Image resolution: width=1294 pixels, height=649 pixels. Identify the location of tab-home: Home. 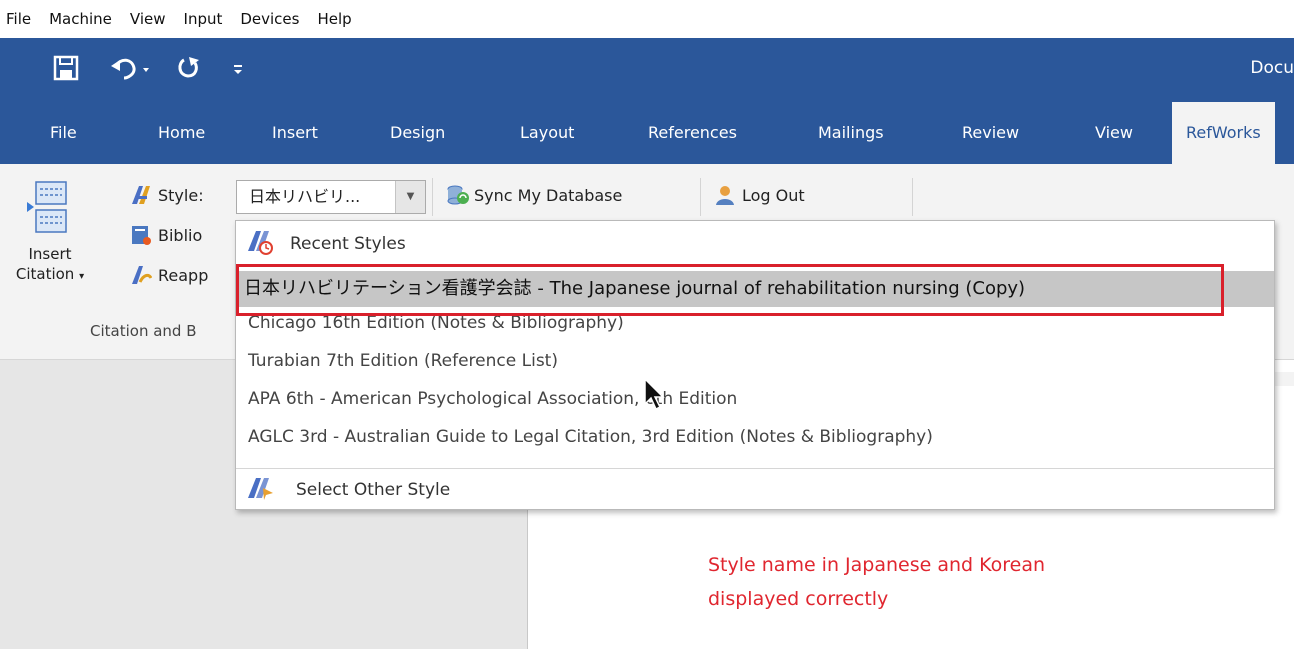
(181, 133).